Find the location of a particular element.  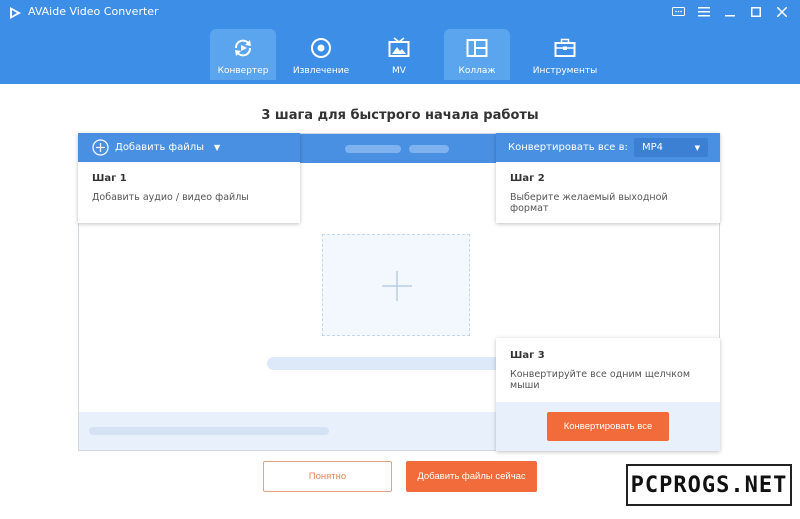

close-icon is located at coordinates (782, 12).